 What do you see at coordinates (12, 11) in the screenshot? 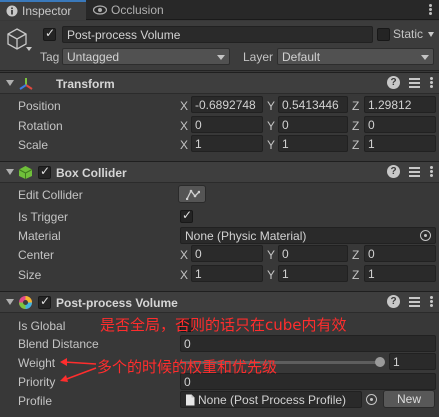
I see `info-icon` at bounding box center [12, 11].